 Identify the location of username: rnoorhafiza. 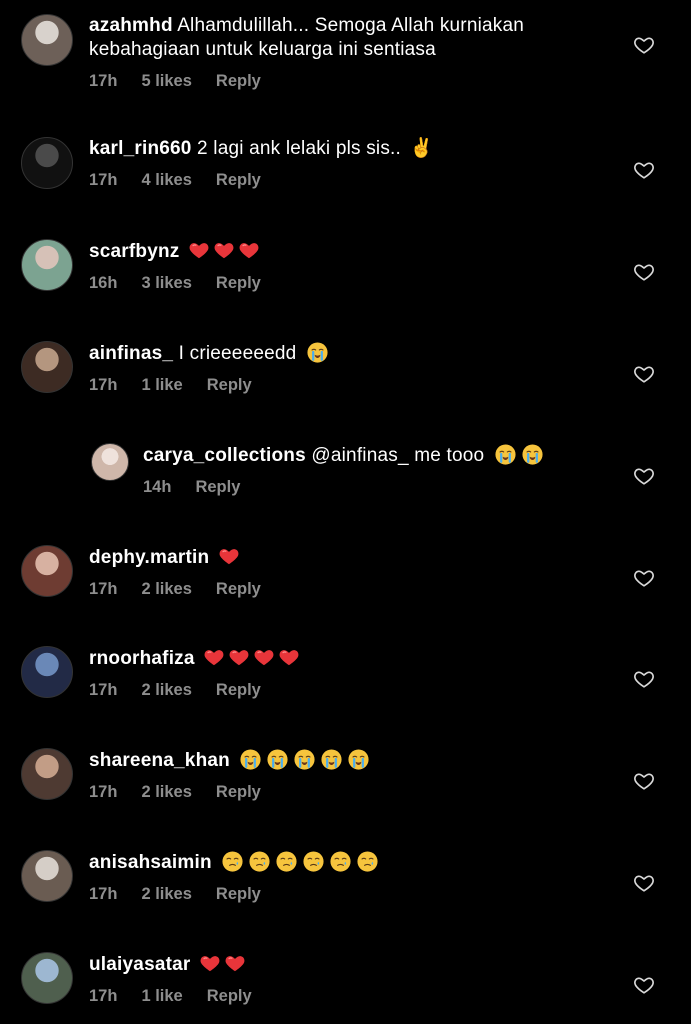
(142, 658).